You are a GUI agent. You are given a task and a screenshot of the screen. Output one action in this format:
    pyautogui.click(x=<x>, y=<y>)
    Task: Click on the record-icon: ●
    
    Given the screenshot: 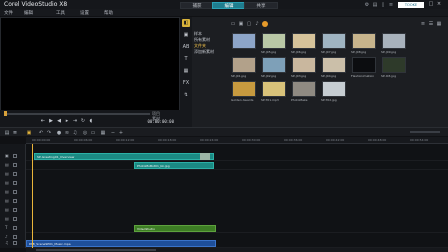 What is the action you would take?
    pyautogui.click(x=59, y=133)
    